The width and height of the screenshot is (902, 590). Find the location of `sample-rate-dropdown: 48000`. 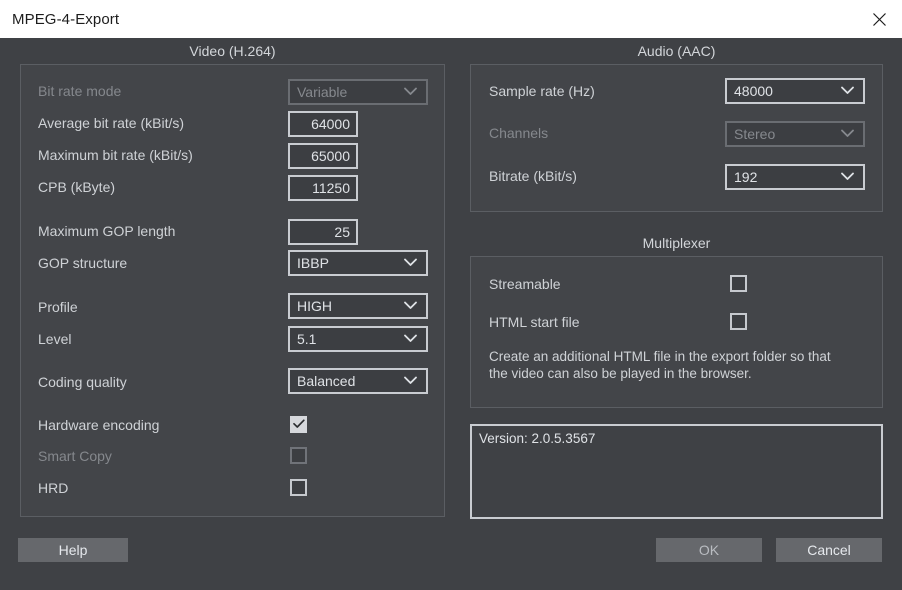

sample-rate-dropdown: 48000 is located at coordinates (795, 91).